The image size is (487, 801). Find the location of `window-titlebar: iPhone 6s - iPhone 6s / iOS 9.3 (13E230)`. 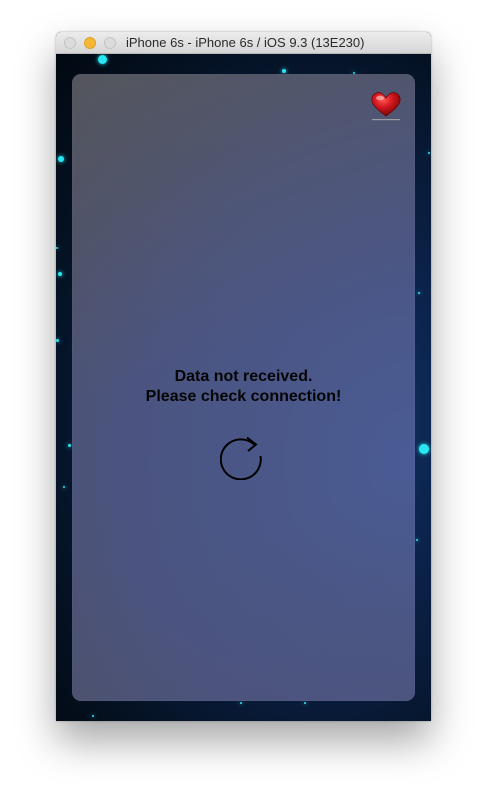

window-titlebar: iPhone 6s - iPhone 6s / iOS 9.3 (13E230) is located at coordinates (243, 43).